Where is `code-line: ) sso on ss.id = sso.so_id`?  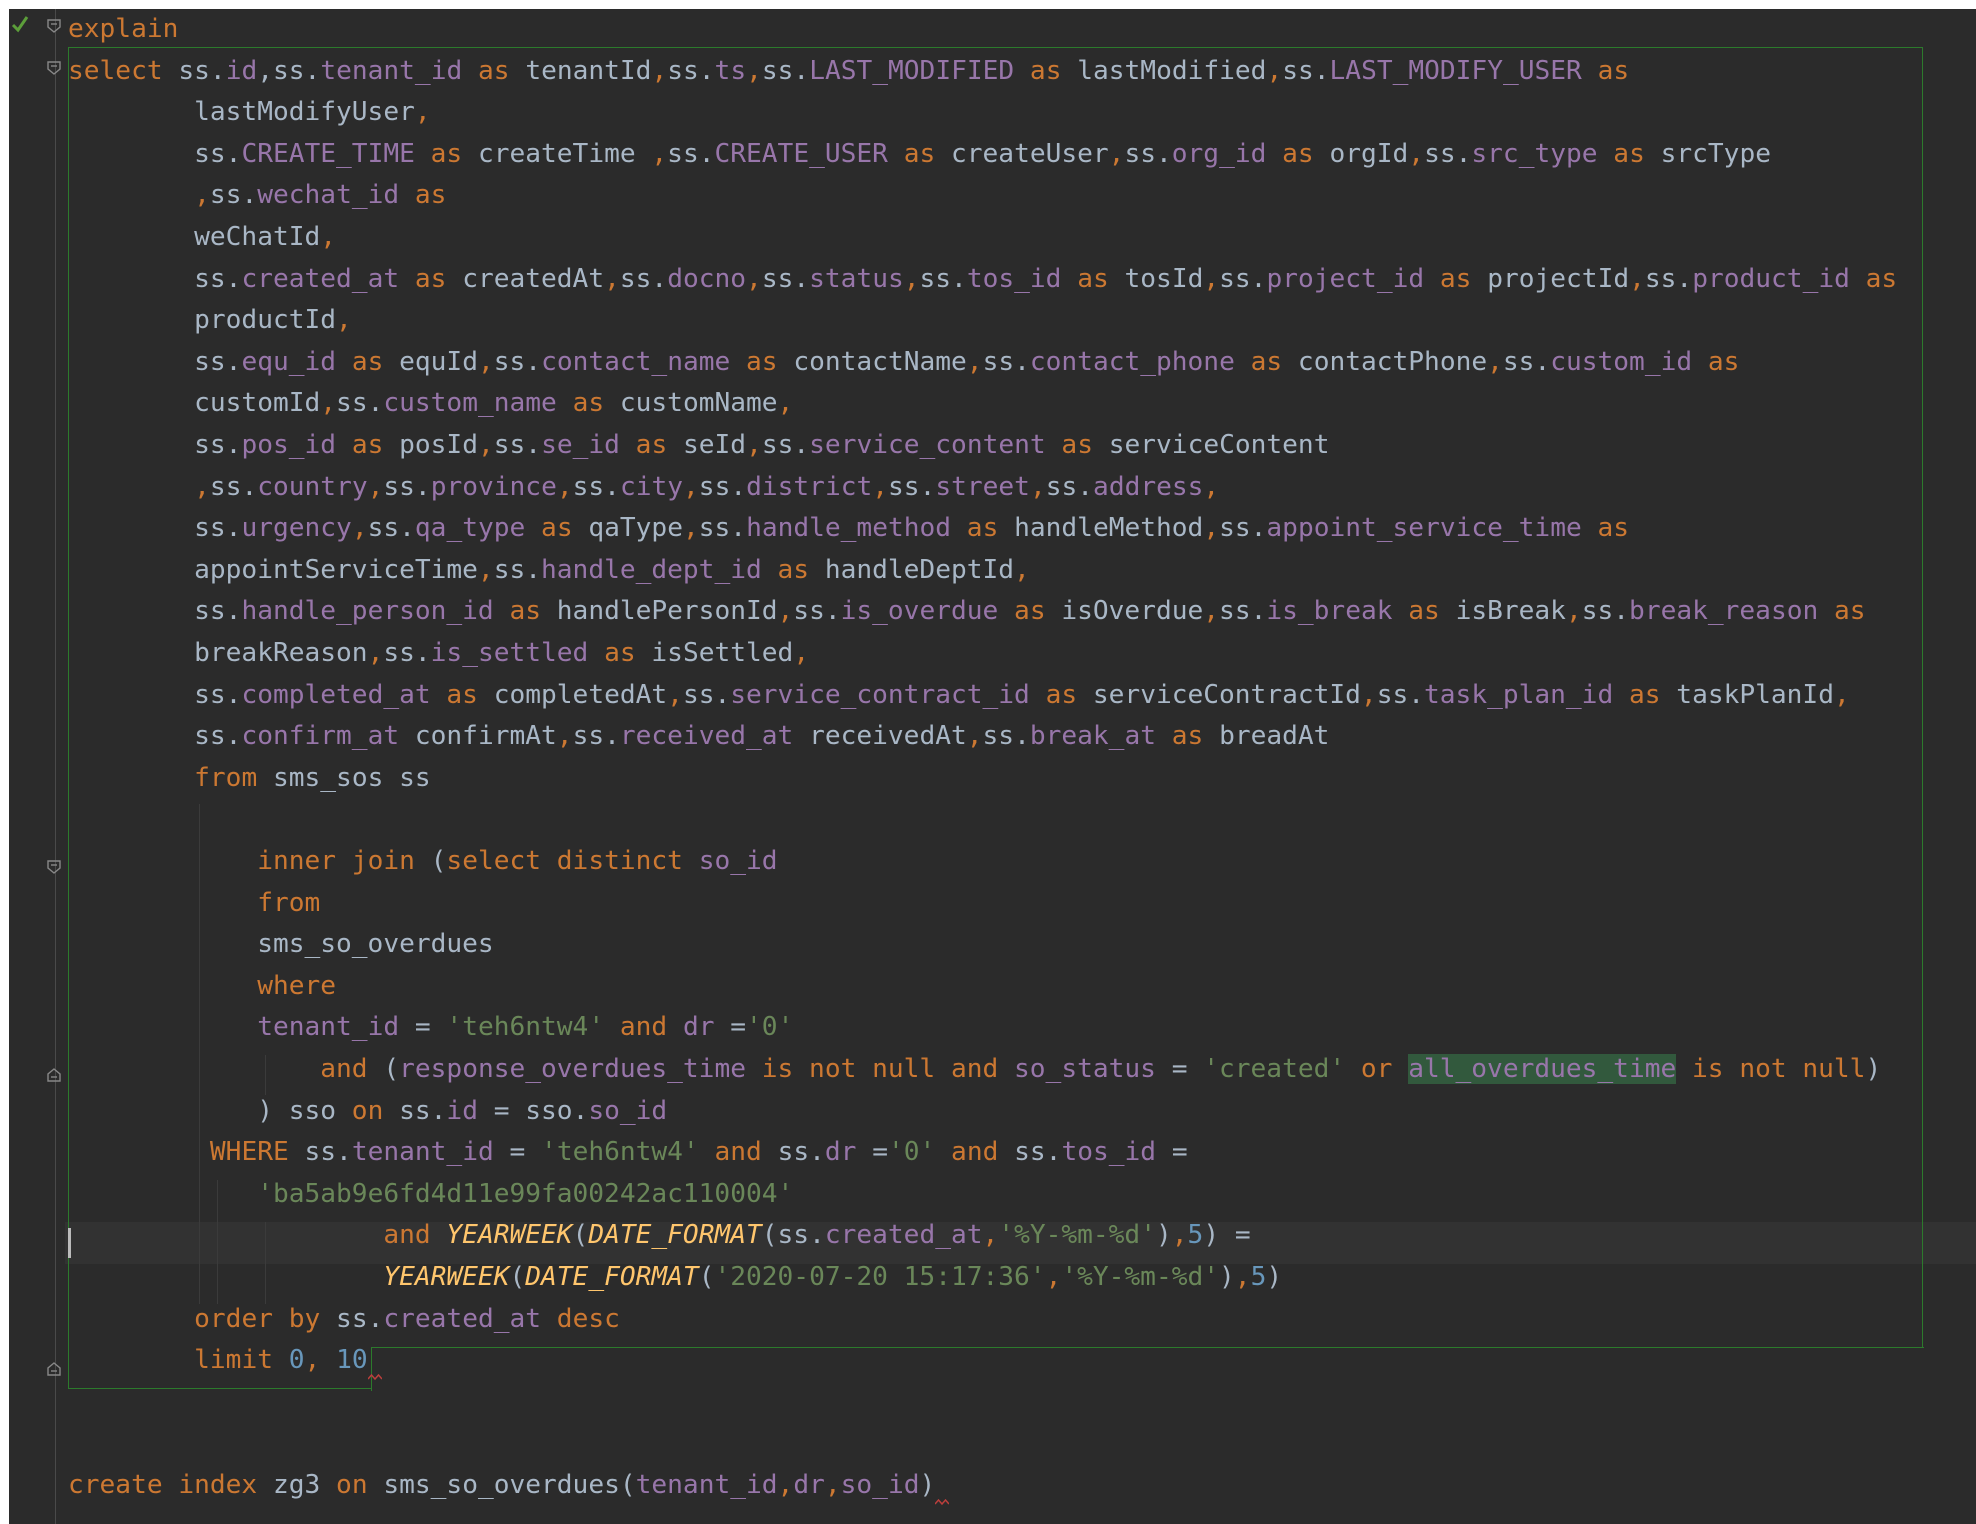
code-line: ) sso on ss.id = sso.so_id is located at coordinates (367, 1111).